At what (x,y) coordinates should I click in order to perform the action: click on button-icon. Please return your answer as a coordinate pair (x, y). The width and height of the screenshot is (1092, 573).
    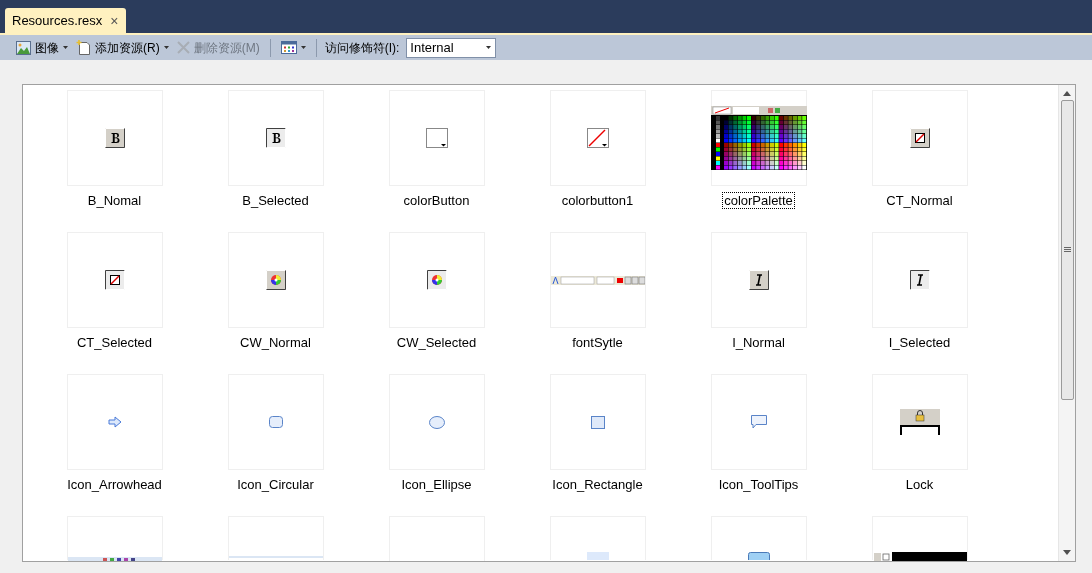
    Looking at the image, I should click on (758, 556).